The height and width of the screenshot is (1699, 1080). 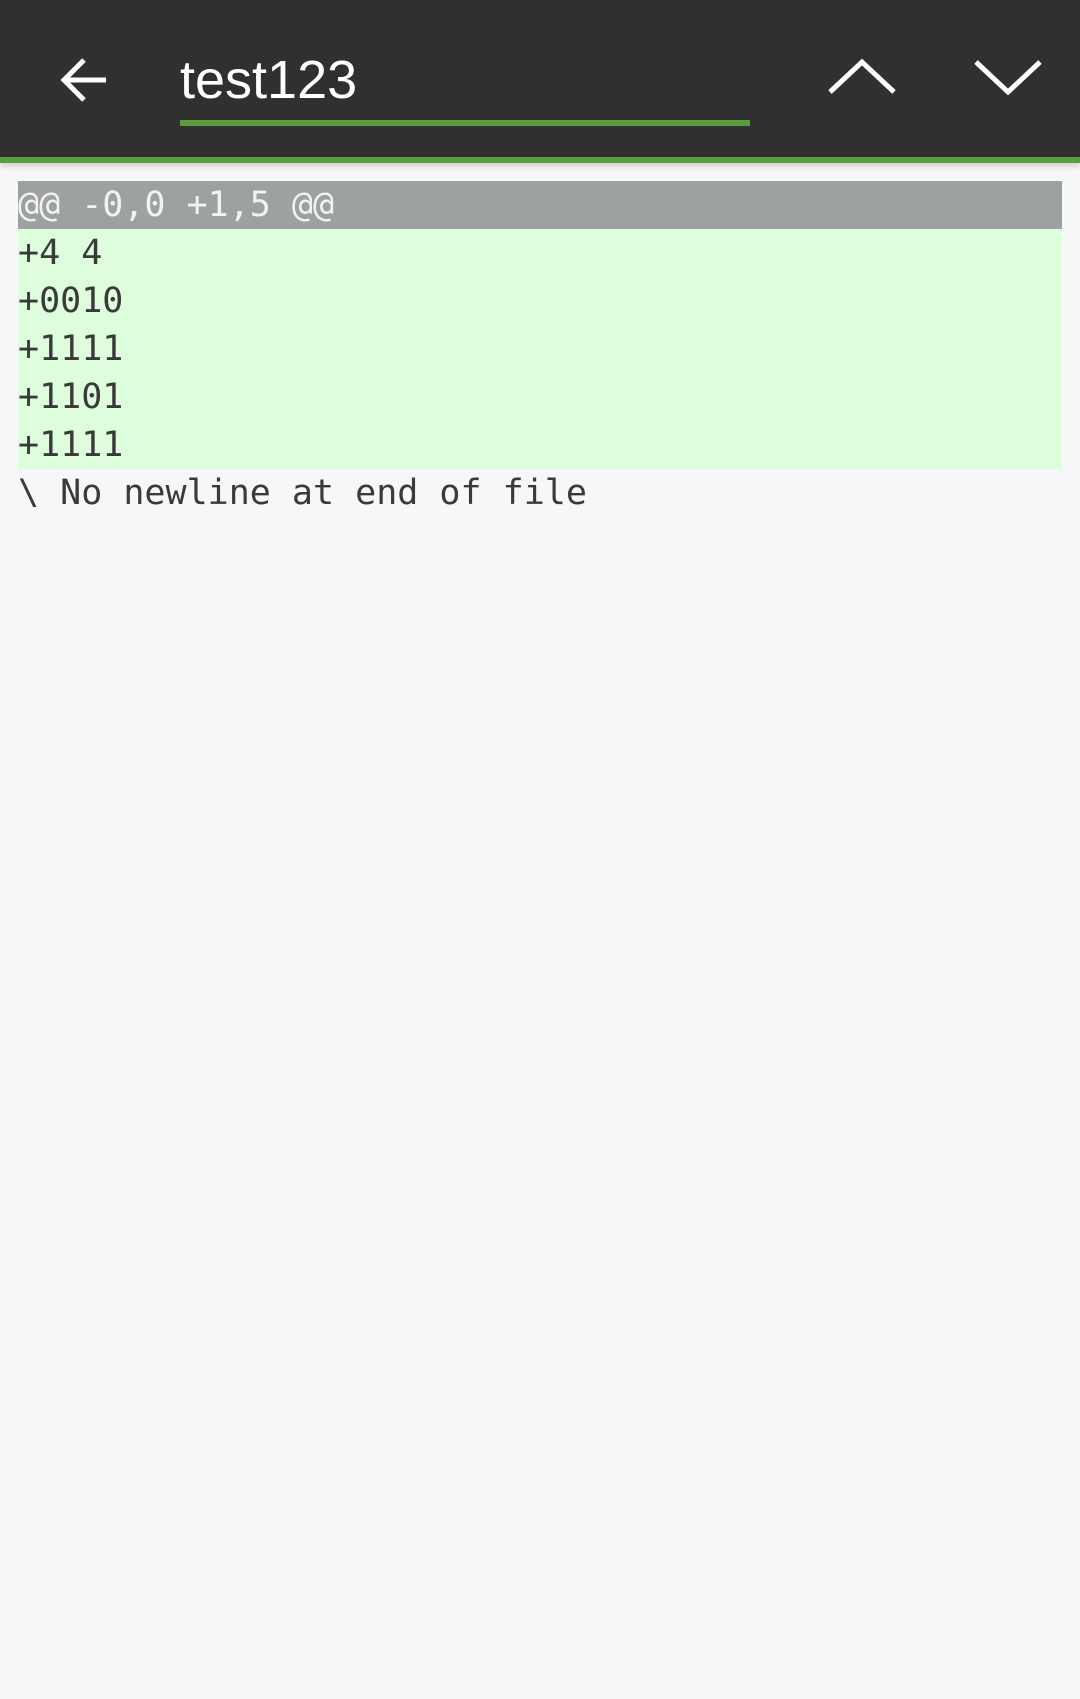 What do you see at coordinates (465, 80) in the screenshot?
I see `search-input` at bounding box center [465, 80].